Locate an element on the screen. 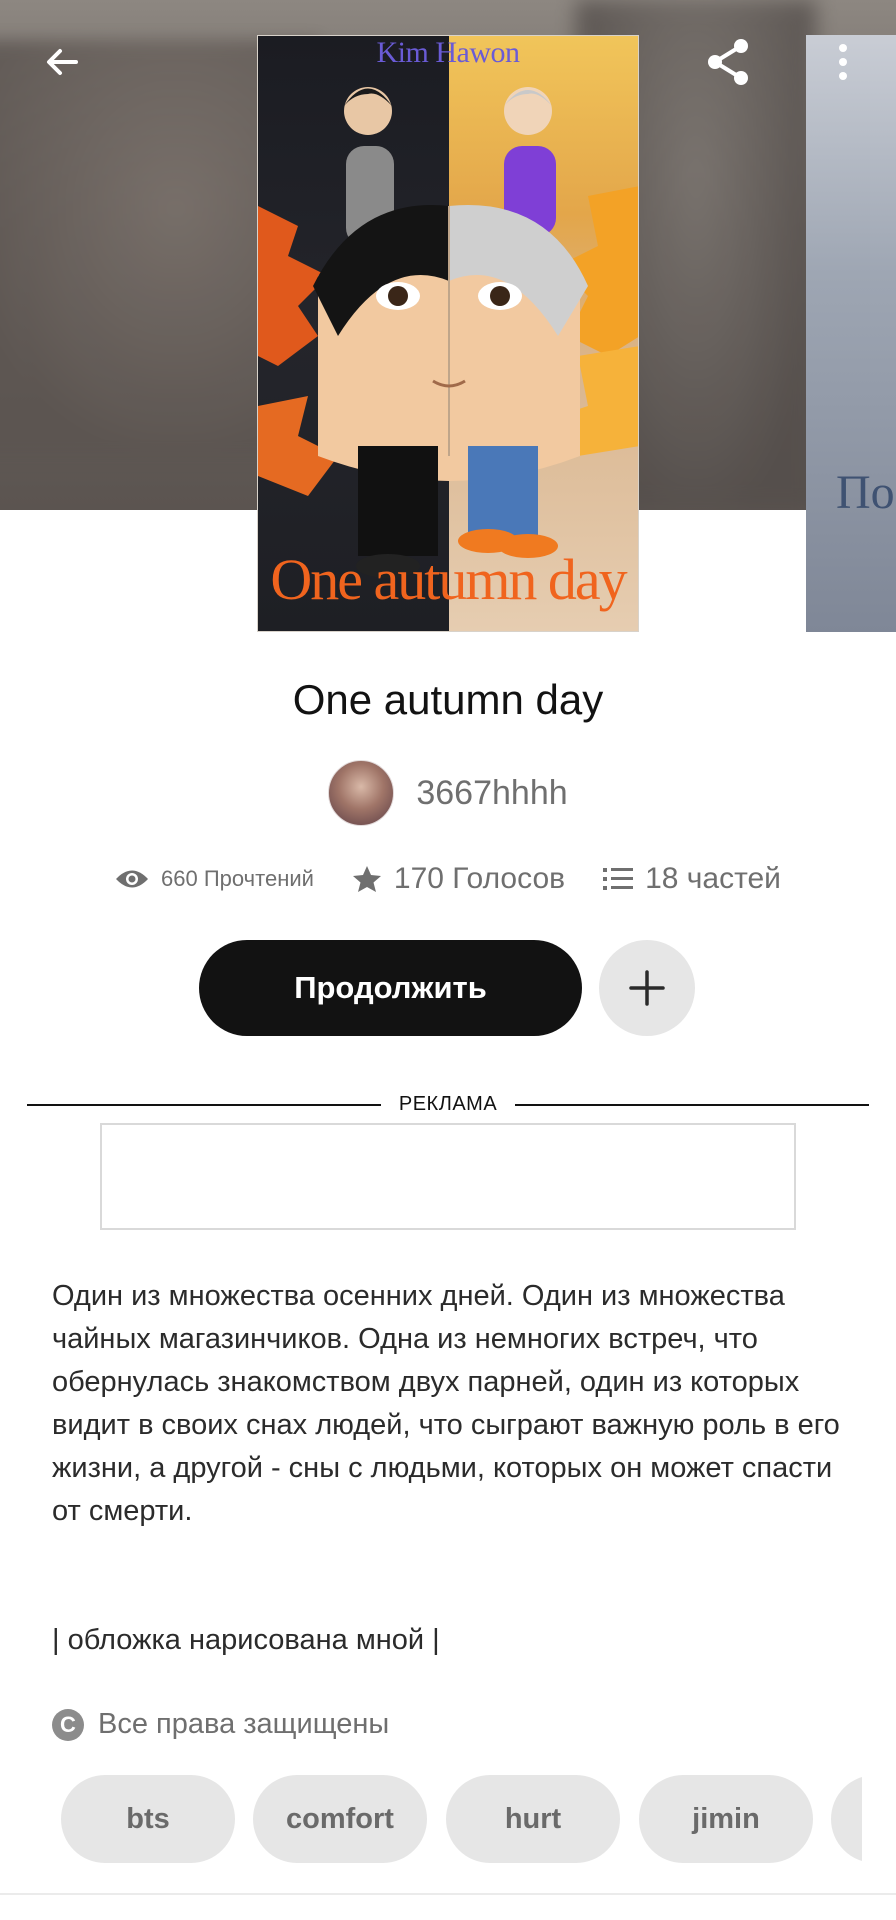 The width and height of the screenshot is (896, 1920). ad-line-right is located at coordinates (692, 1104).